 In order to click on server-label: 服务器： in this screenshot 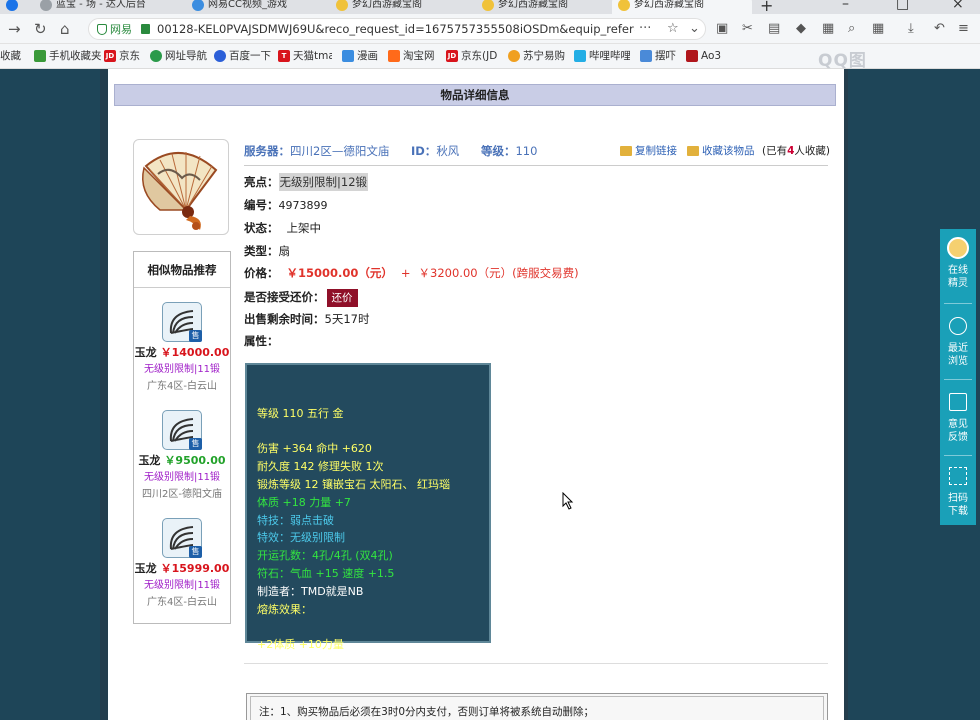, I will do `click(267, 151)`.